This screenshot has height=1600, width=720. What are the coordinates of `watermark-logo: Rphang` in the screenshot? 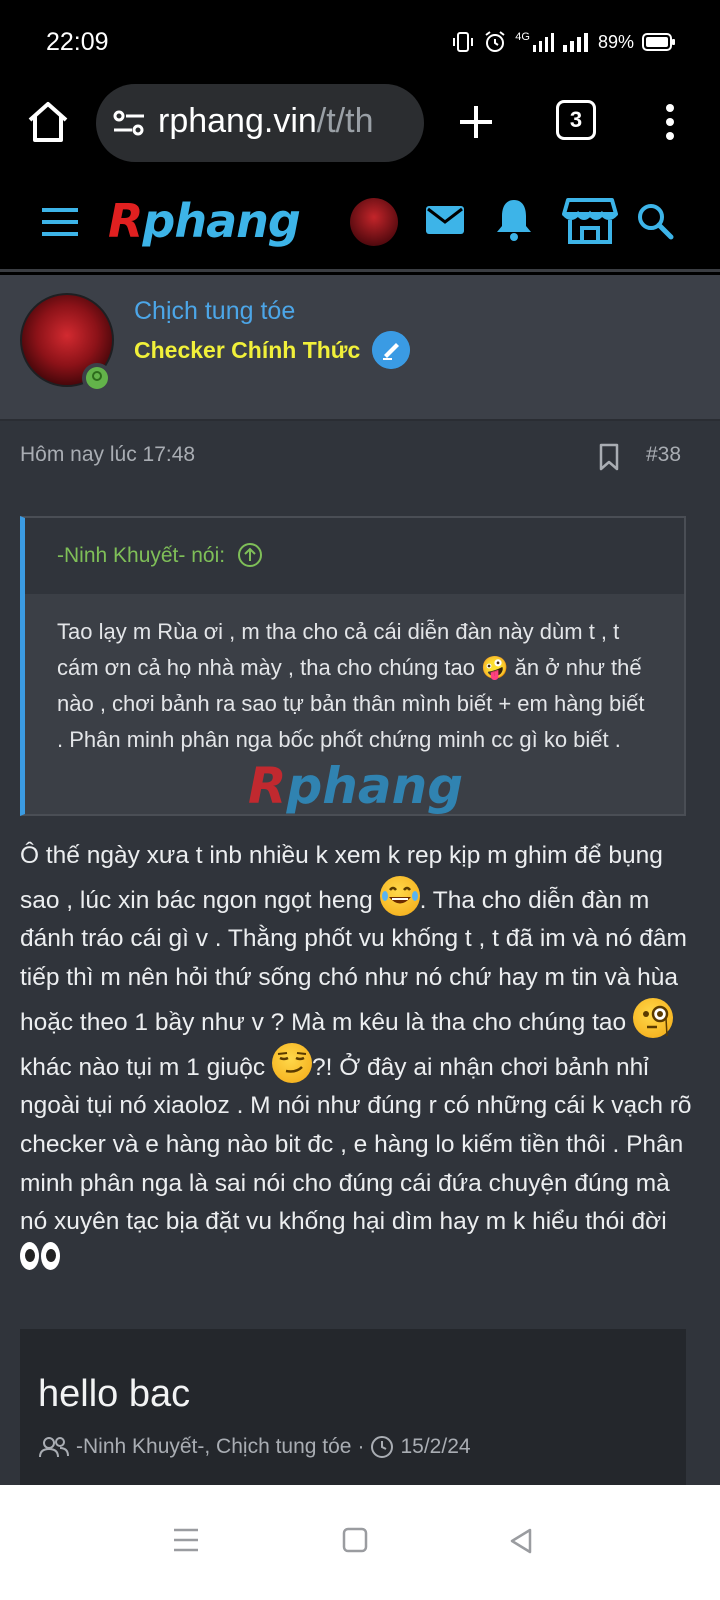 It's located at (355, 786).